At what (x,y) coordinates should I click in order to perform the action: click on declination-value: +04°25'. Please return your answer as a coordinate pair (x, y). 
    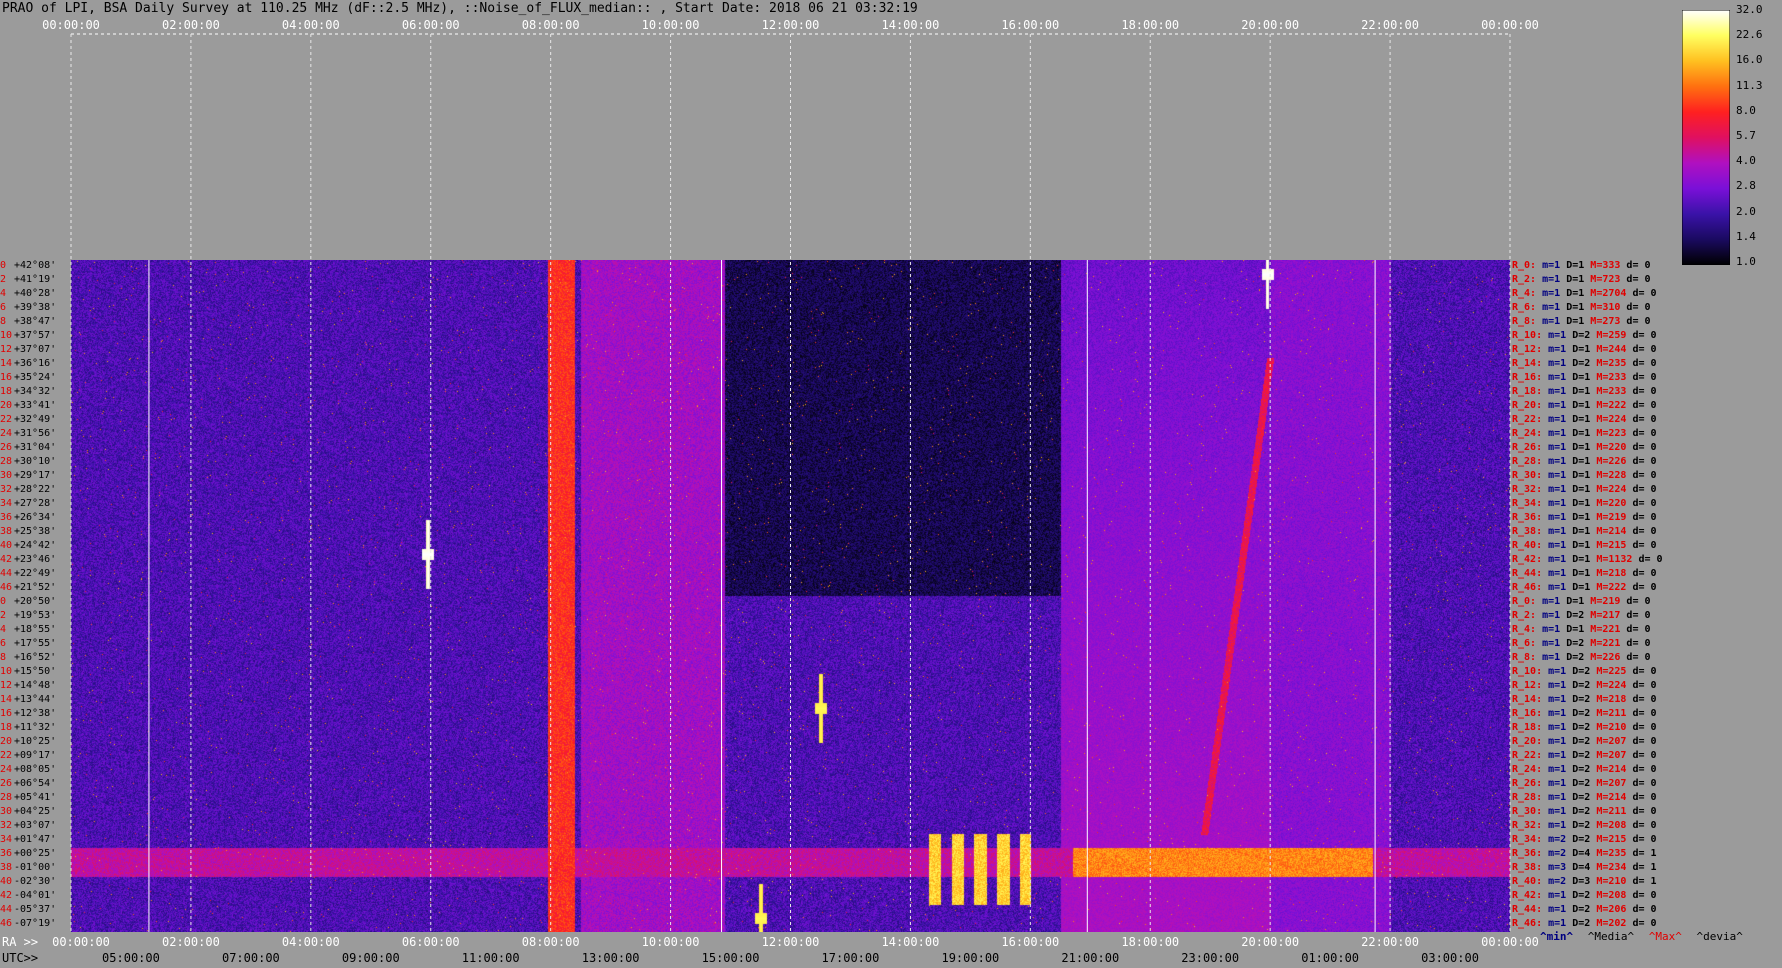
    Looking at the image, I should click on (35, 811).